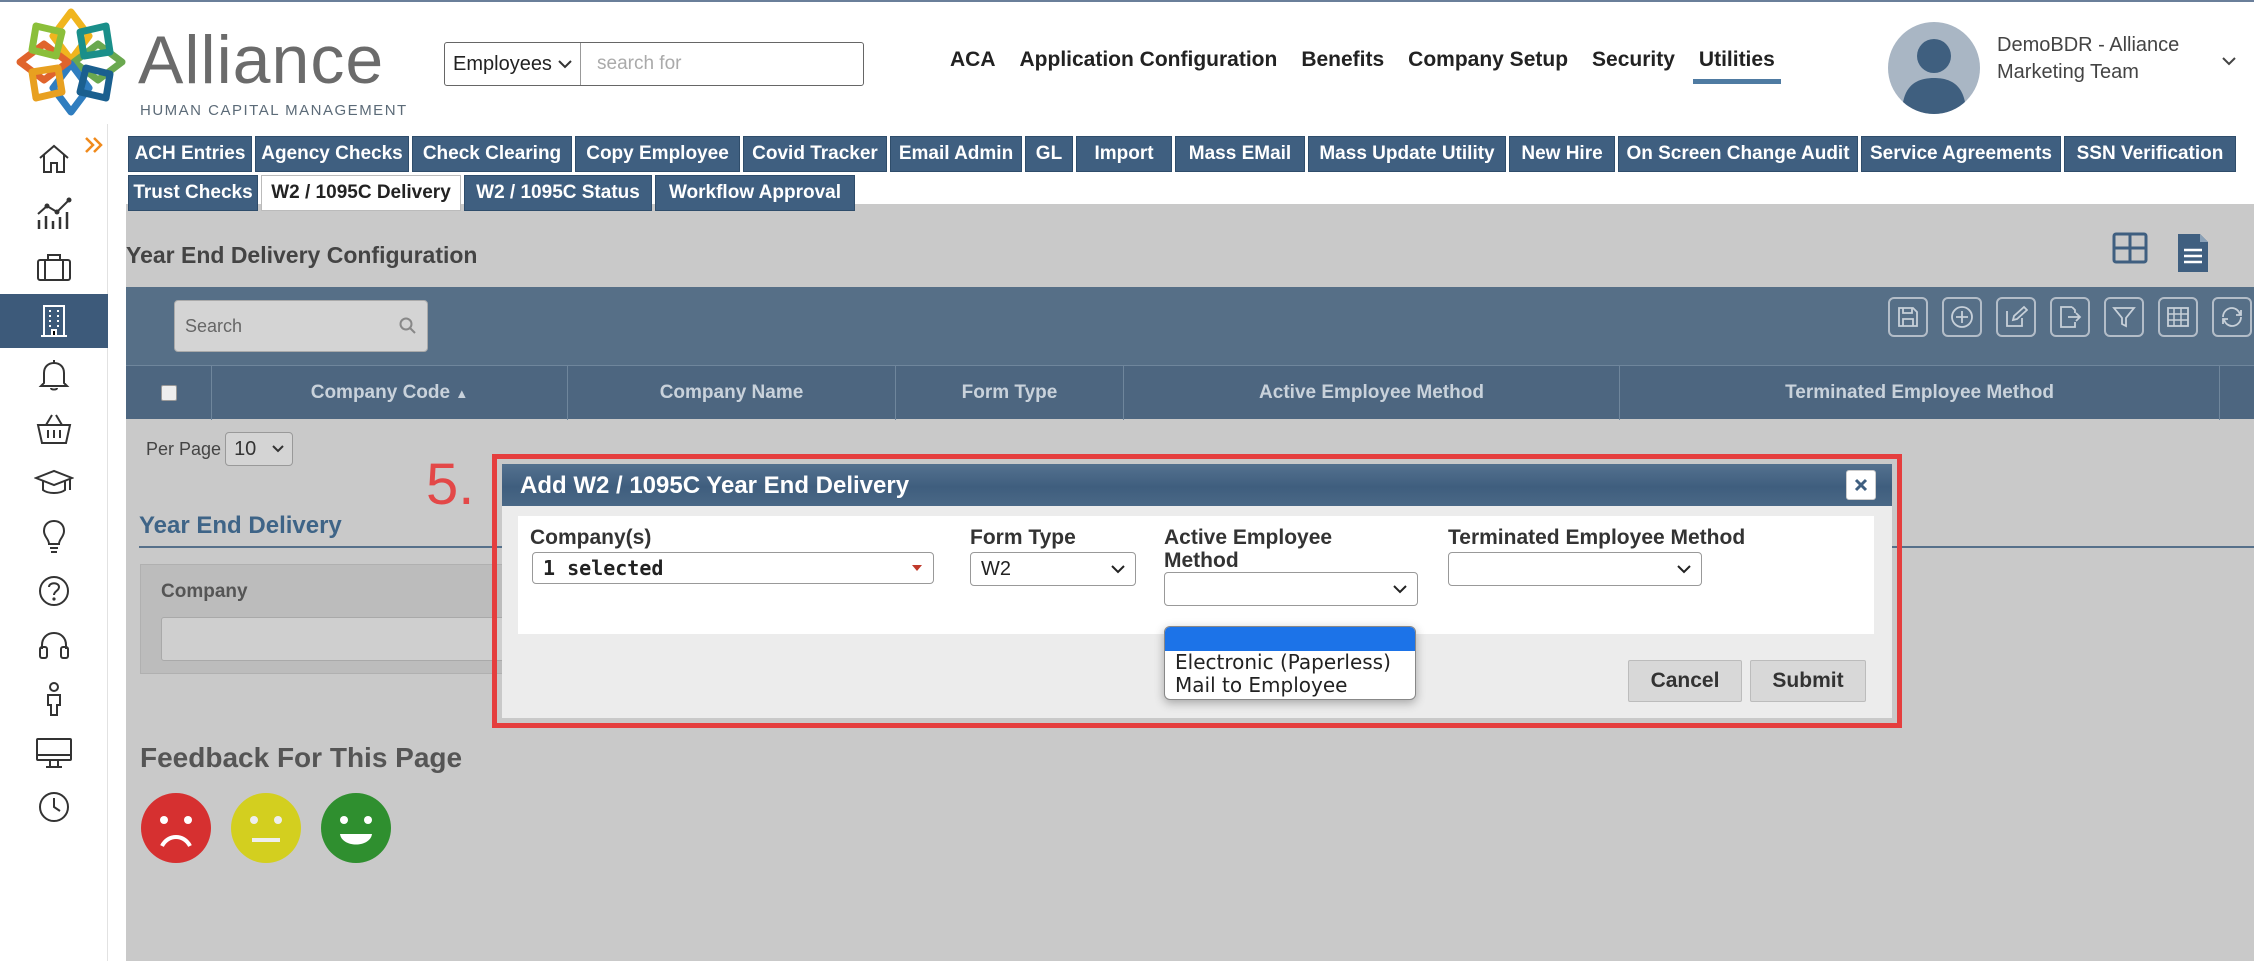 The width and height of the screenshot is (2254, 961). I want to click on sidebar-item-training, so click(54, 483).